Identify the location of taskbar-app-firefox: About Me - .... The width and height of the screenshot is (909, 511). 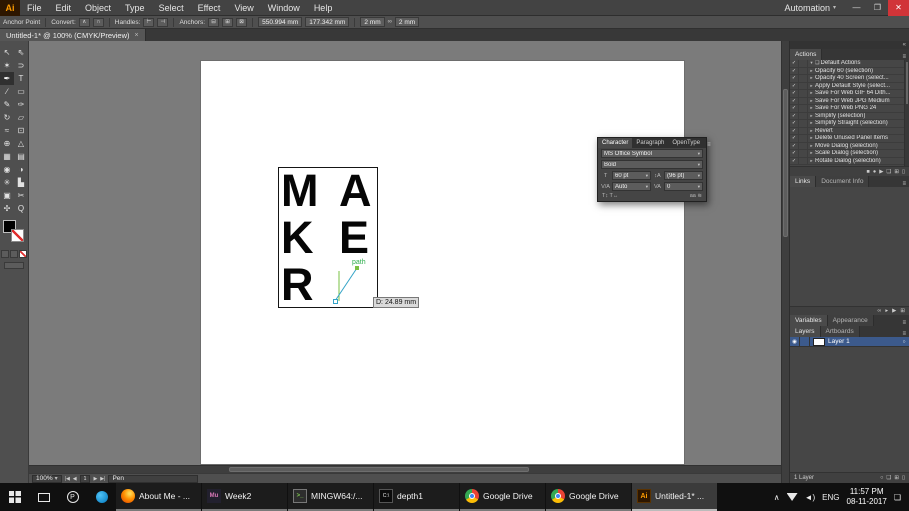
(158, 497).